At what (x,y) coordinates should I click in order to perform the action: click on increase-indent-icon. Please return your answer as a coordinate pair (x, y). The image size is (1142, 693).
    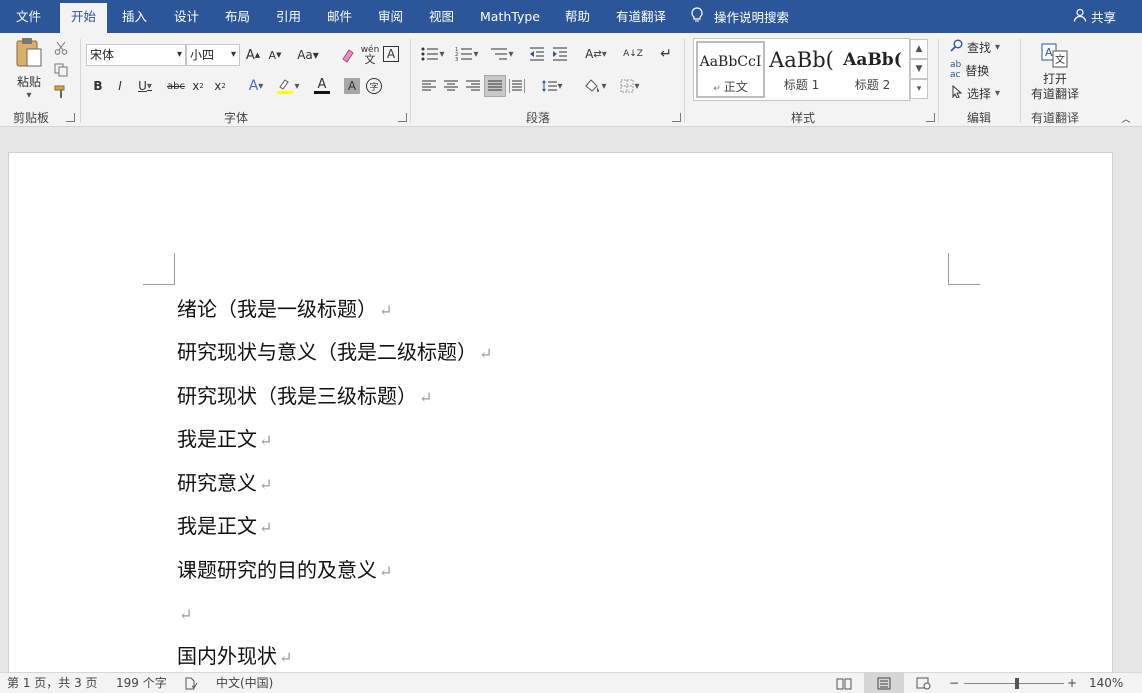
    Looking at the image, I should click on (560, 54).